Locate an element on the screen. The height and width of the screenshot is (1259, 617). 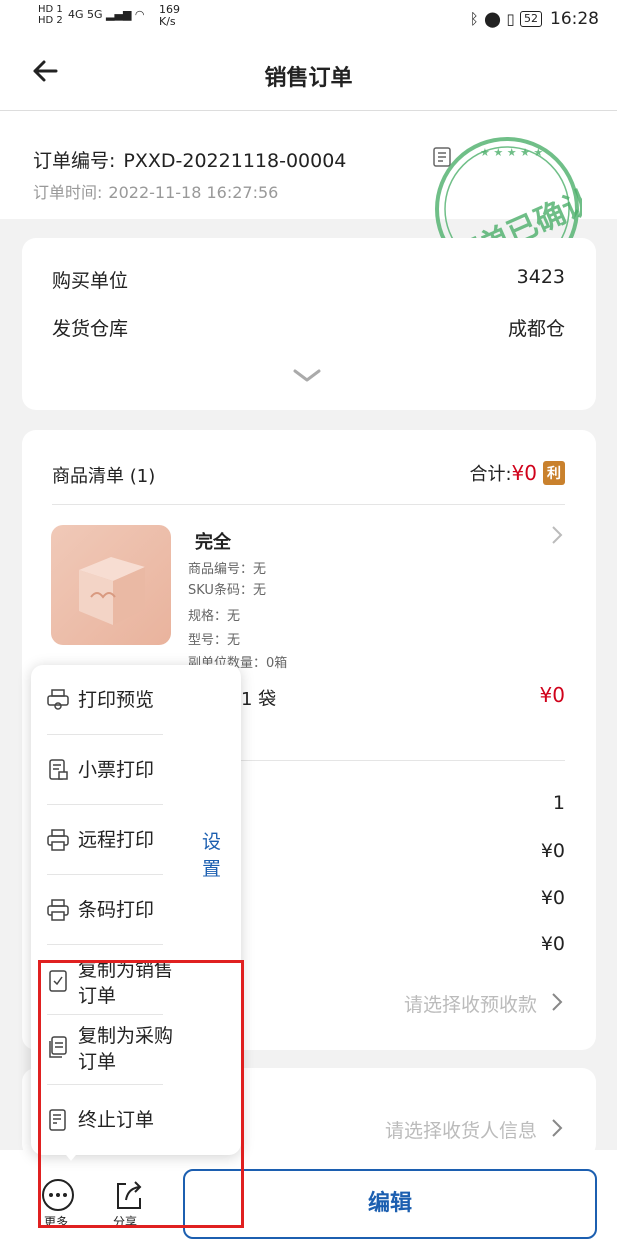
location-icon: ⬤ is located at coordinates (492, 19).